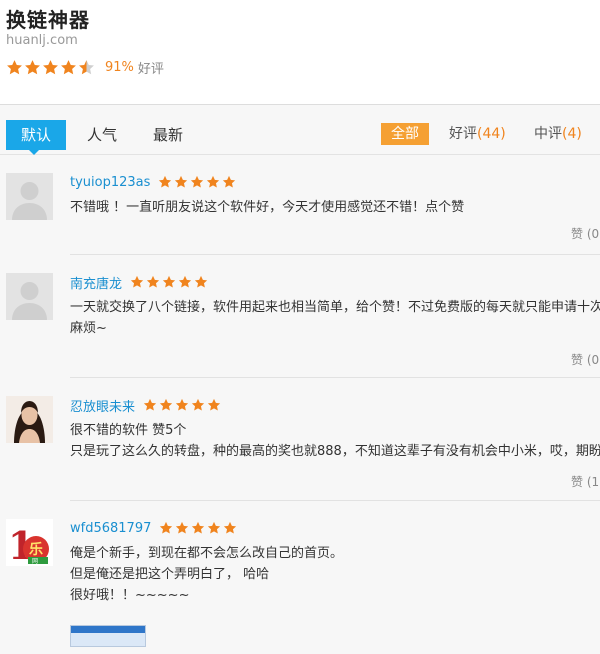 This screenshot has height=654, width=600. What do you see at coordinates (130, 595) in the screenshot?
I see `review-text-line: 很好哦！！~~~~~` at bounding box center [130, 595].